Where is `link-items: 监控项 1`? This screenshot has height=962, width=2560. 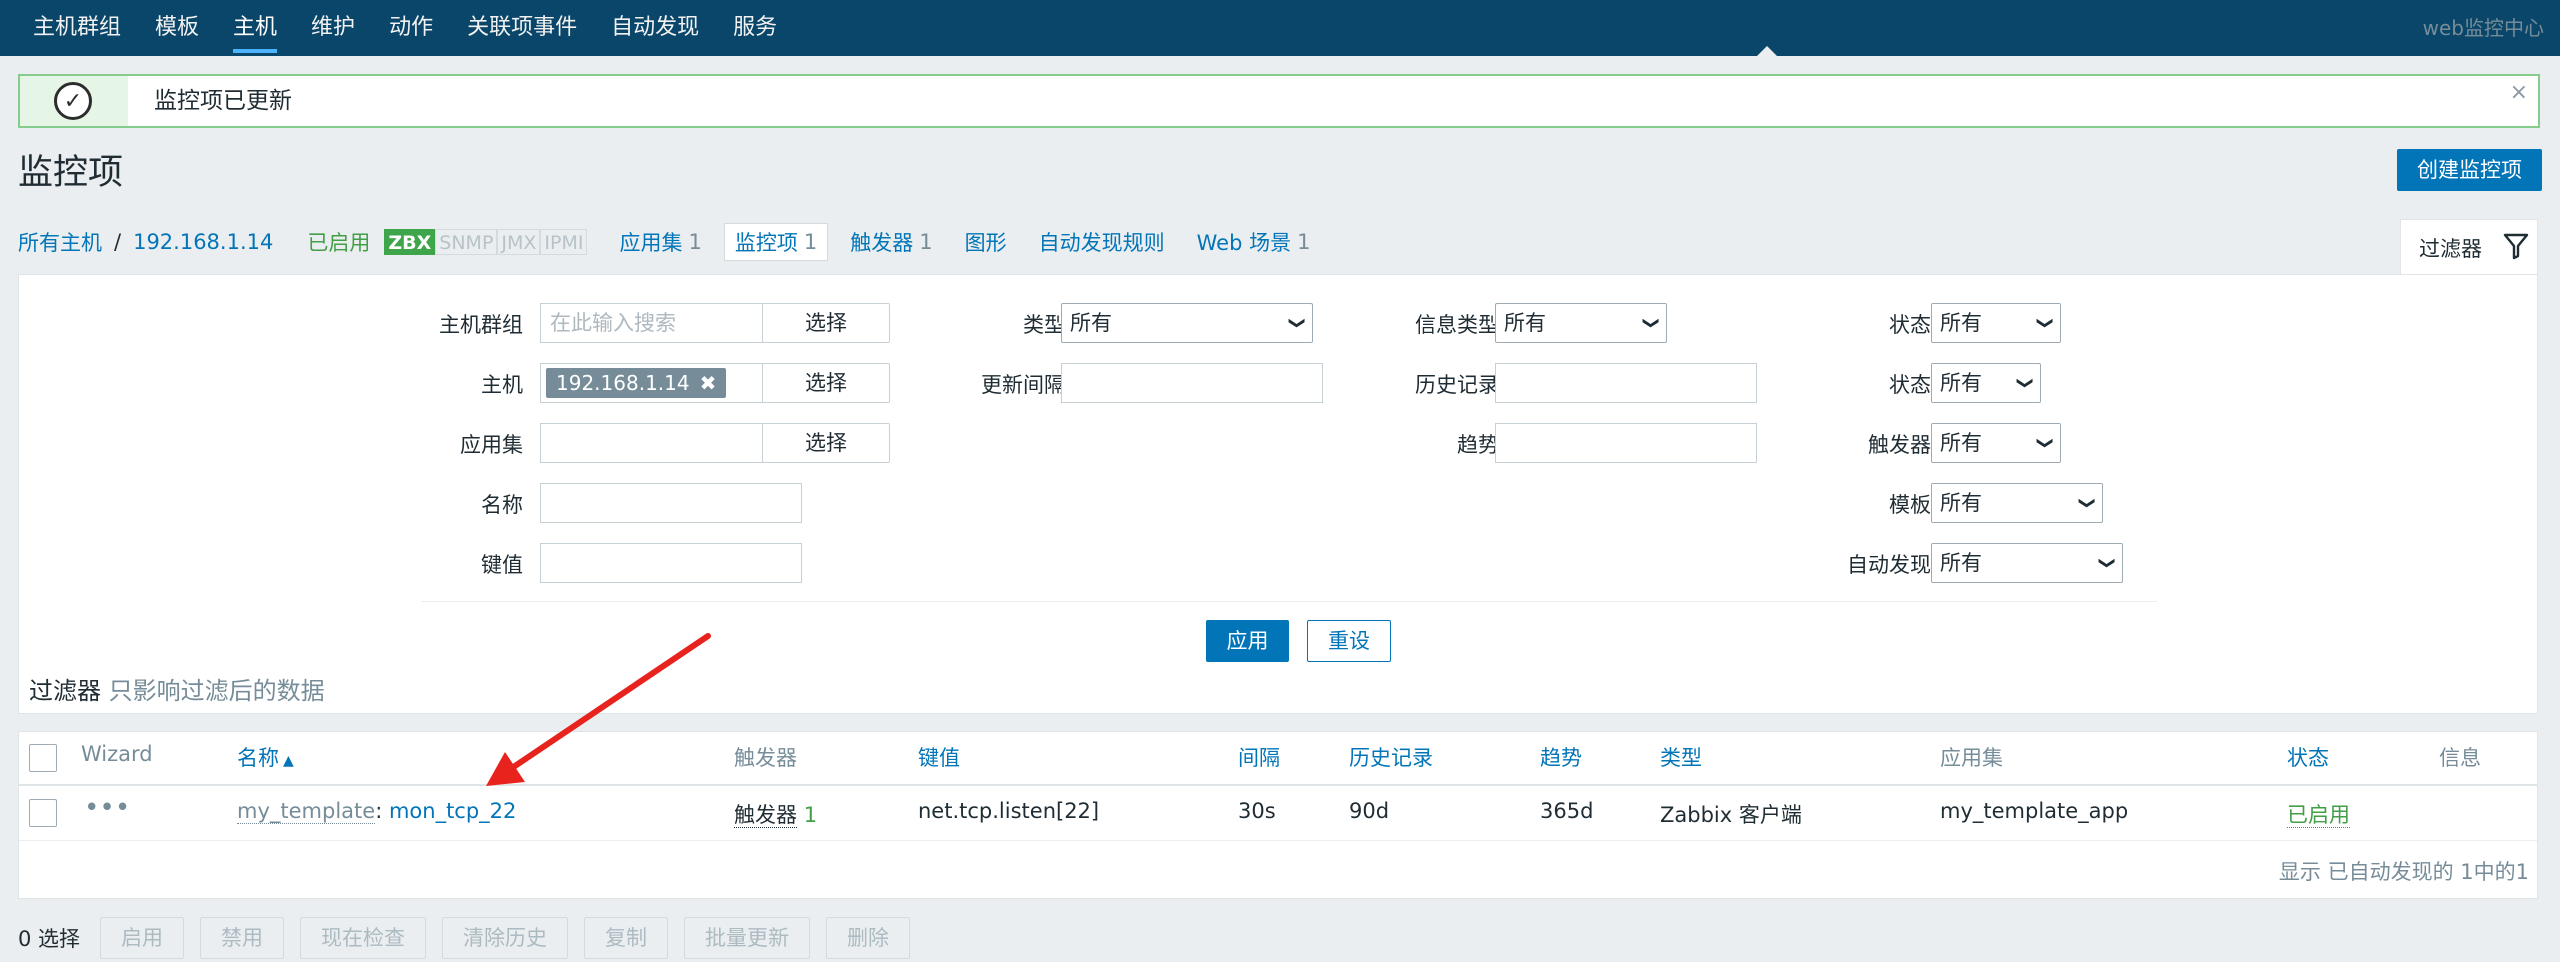
link-items: 监控项 1 is located at coordinates (776, 242).